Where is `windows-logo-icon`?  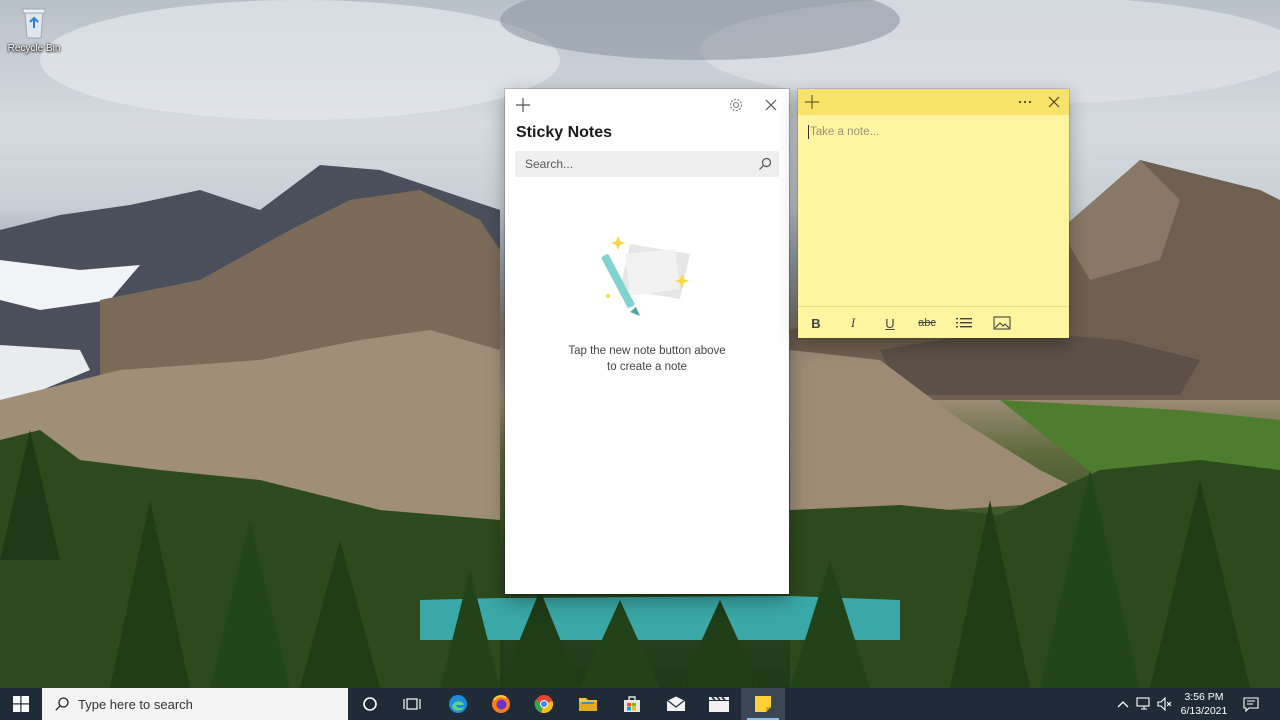 windows-logo-icon is located at coordinates (21, 704).